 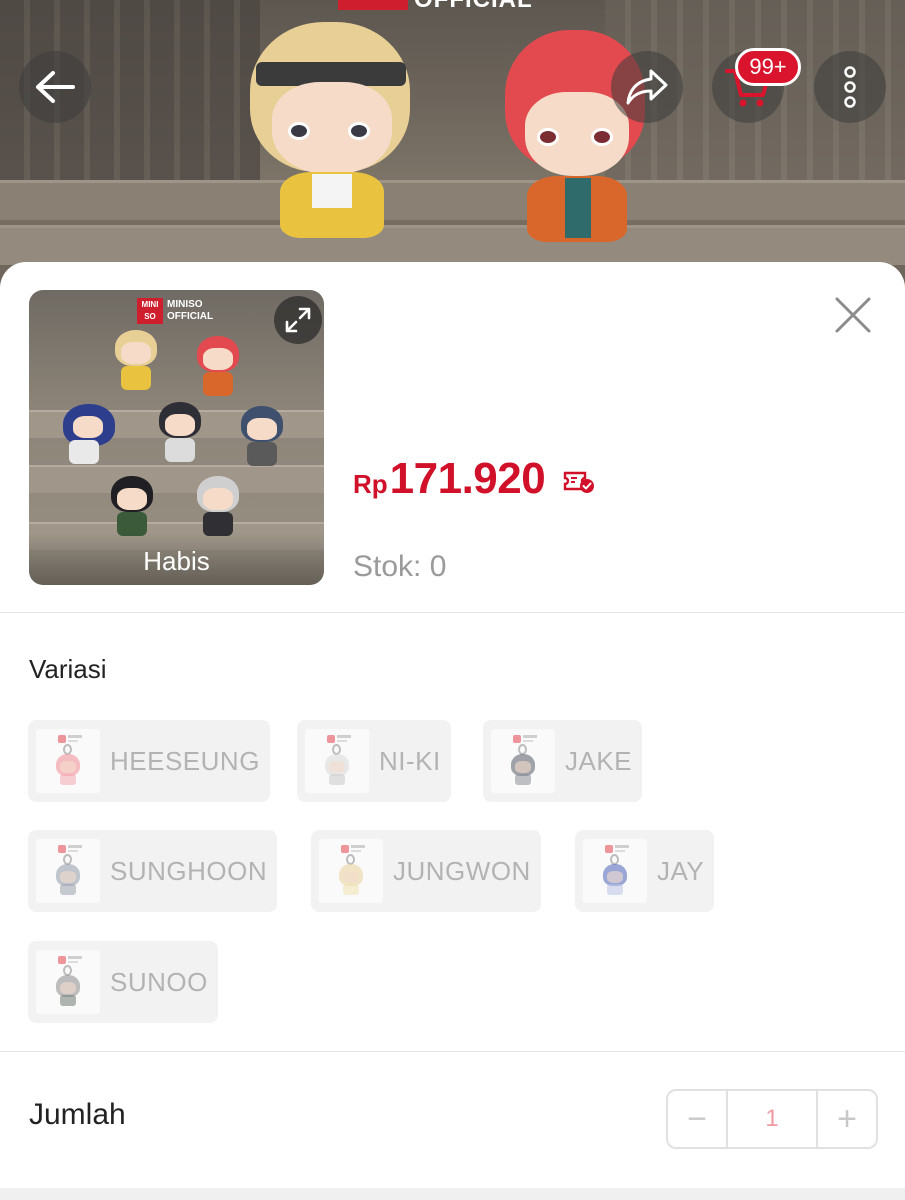 I want to click on expand-icon, so click(x=298, y=320).